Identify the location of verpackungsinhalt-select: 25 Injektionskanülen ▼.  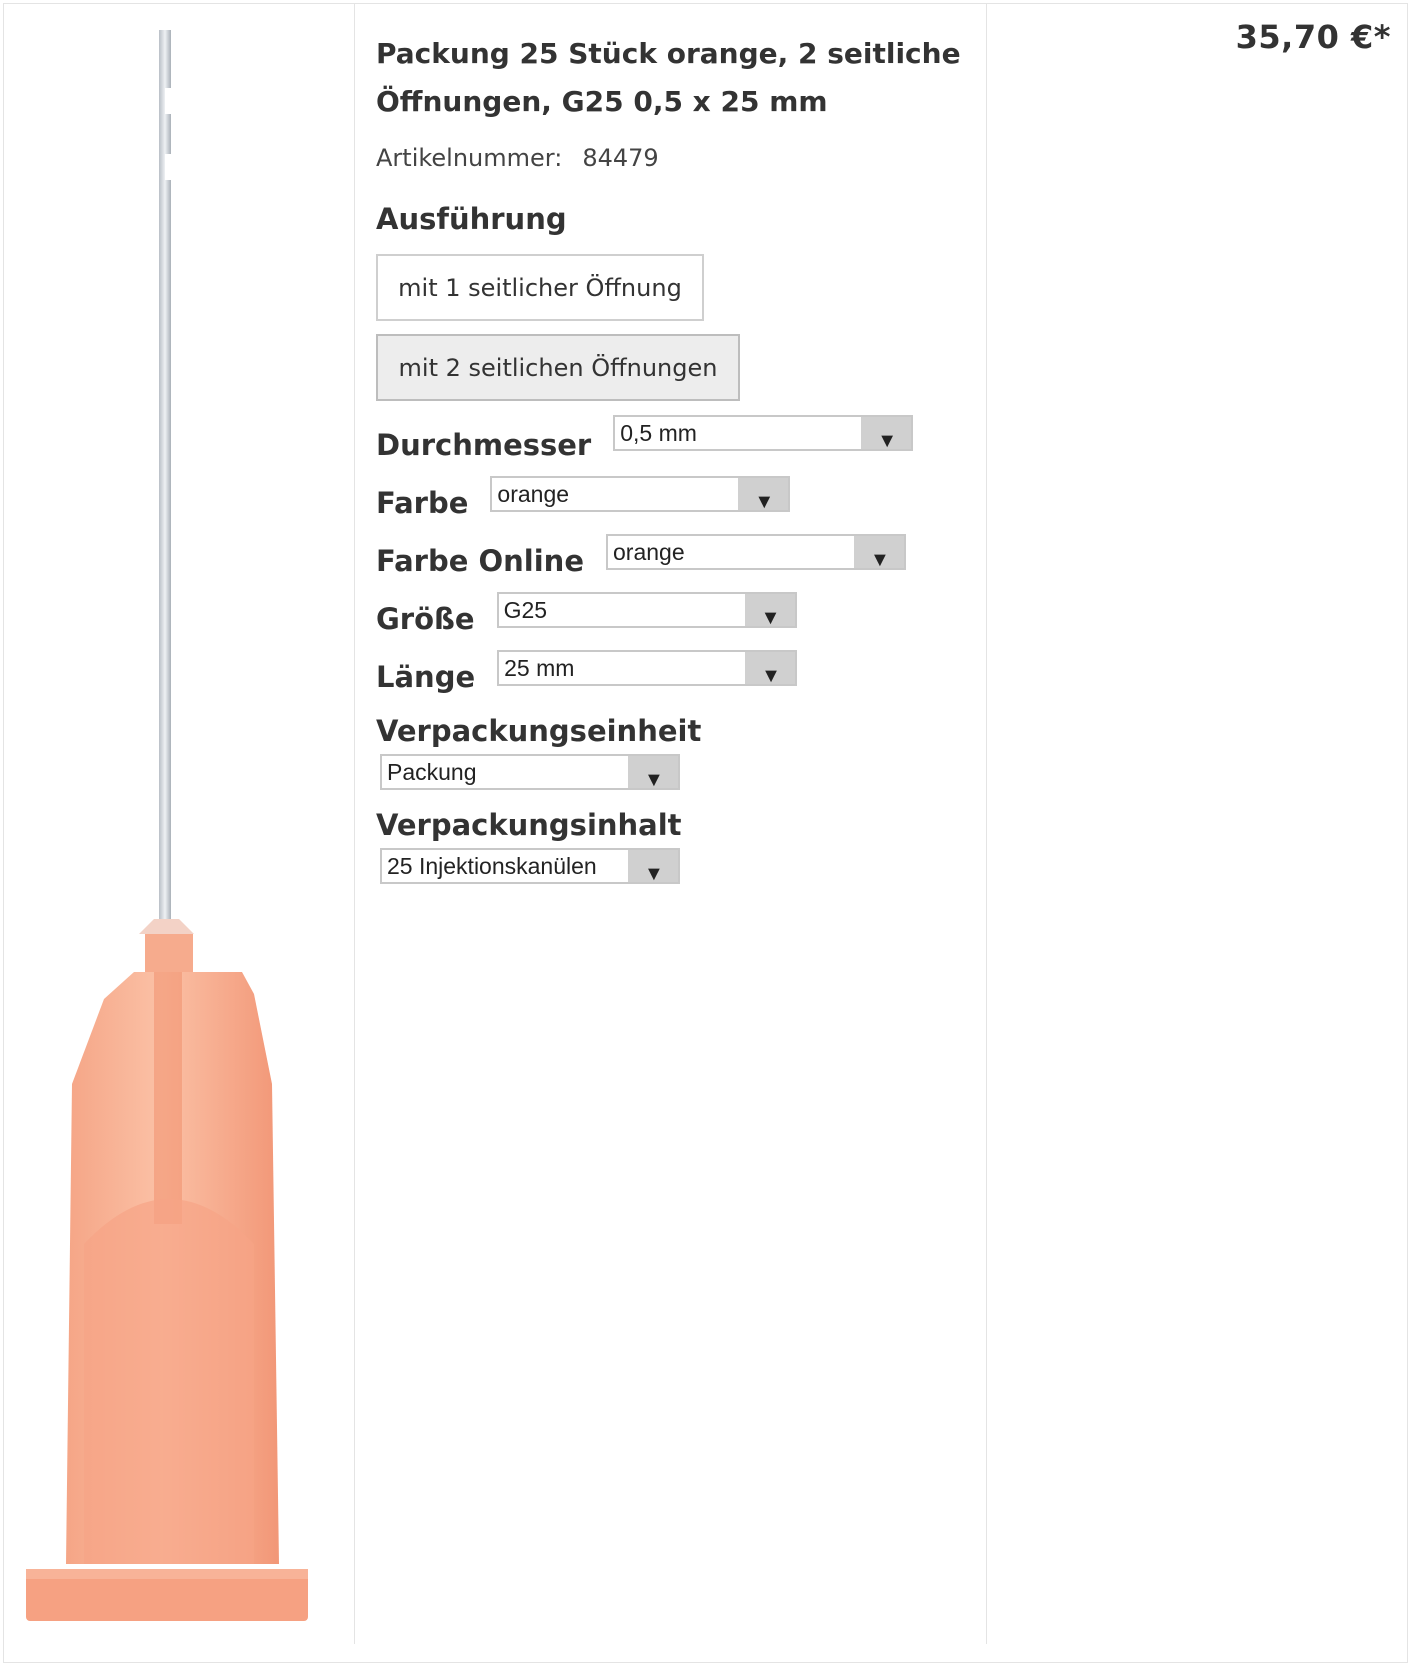
(530, 866).